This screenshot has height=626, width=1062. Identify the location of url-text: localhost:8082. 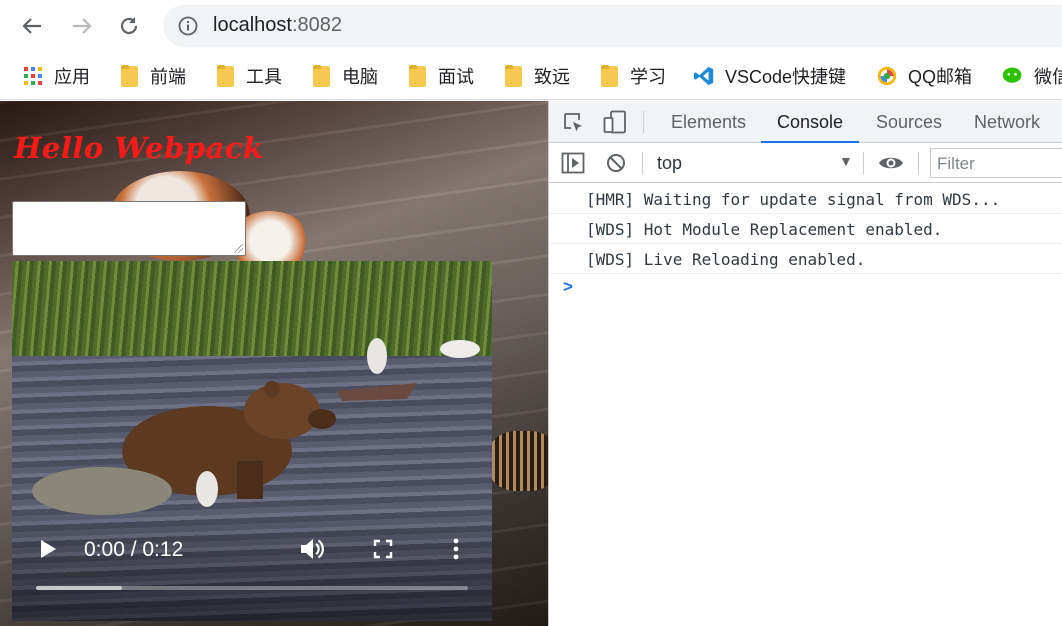
(277, 25).